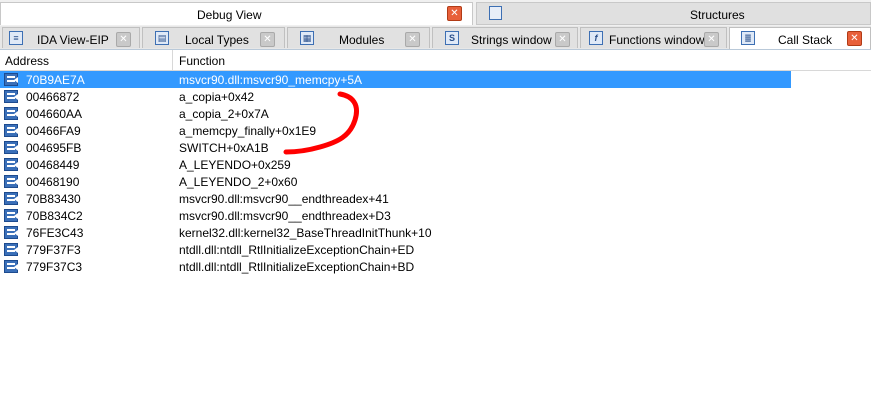 The width and height of the screenshot is (871, 409). I want to click on tab-structures-label: Structures, so click(717, 15).